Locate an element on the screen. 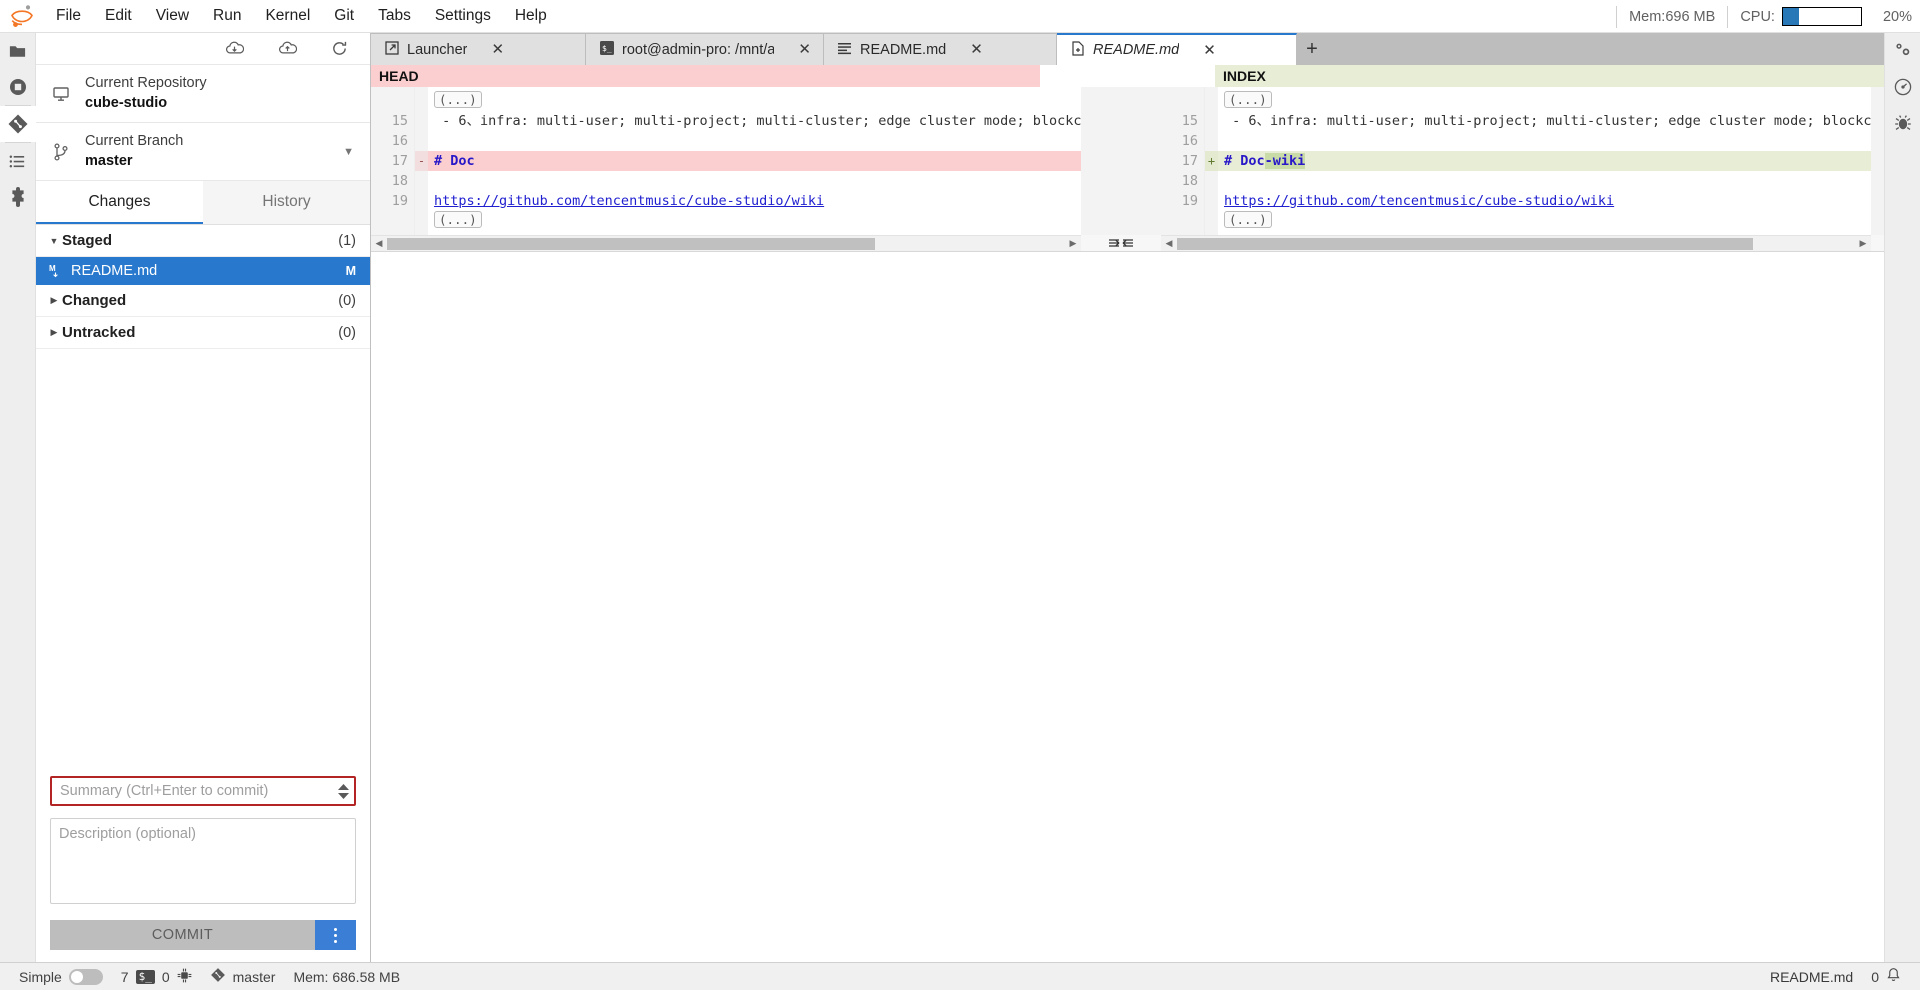 This screenshot has height=990, width=1920. git-pull-icon is located at coordinates (234, 49).